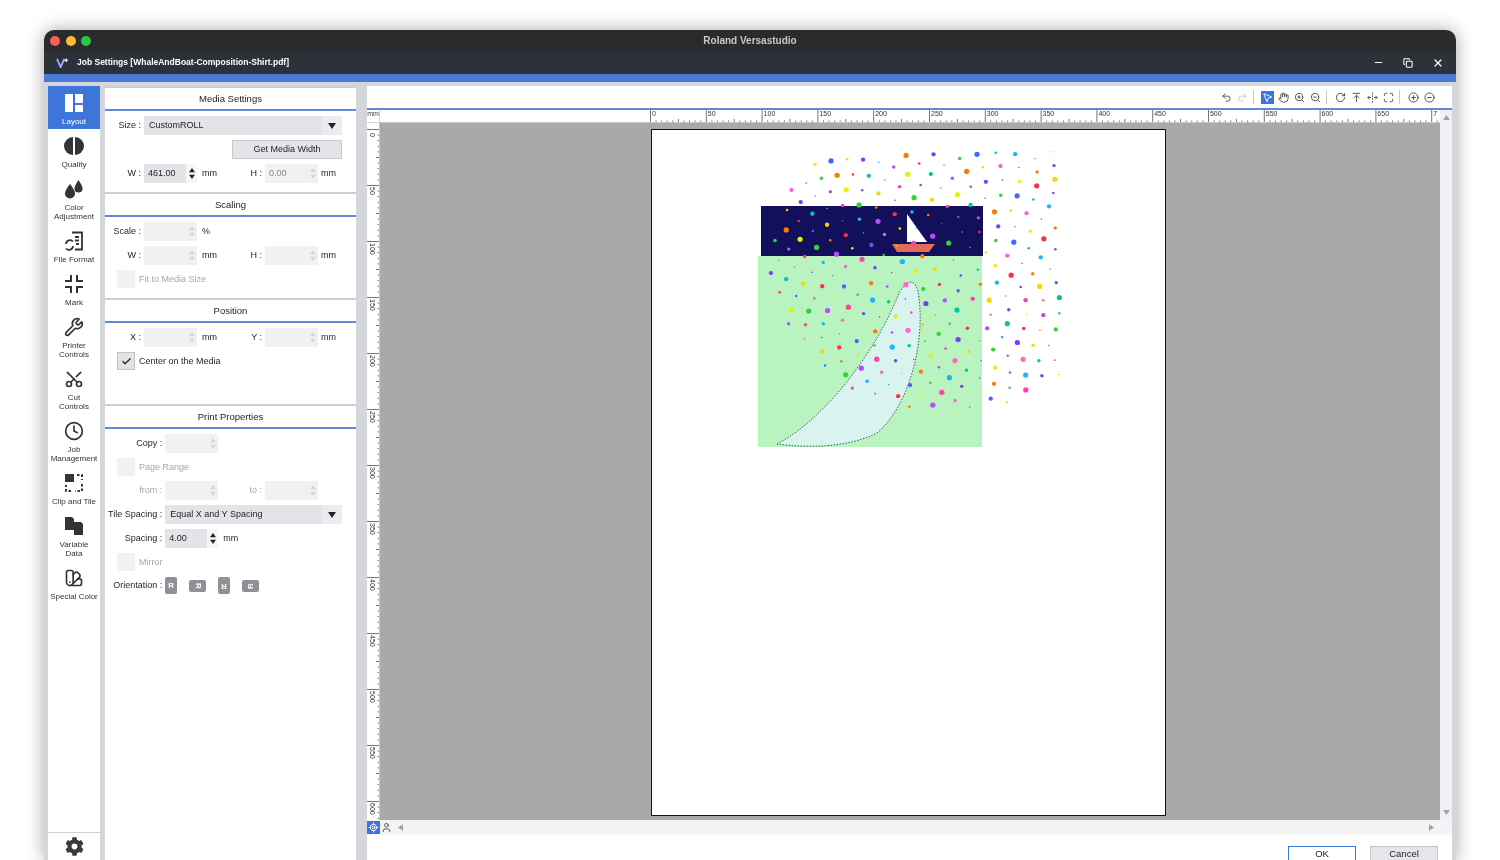  What do you see at coordinates (1429, 97) in the screenshot?
I see `minus-circle-button` at bounding box center [1429, 97].